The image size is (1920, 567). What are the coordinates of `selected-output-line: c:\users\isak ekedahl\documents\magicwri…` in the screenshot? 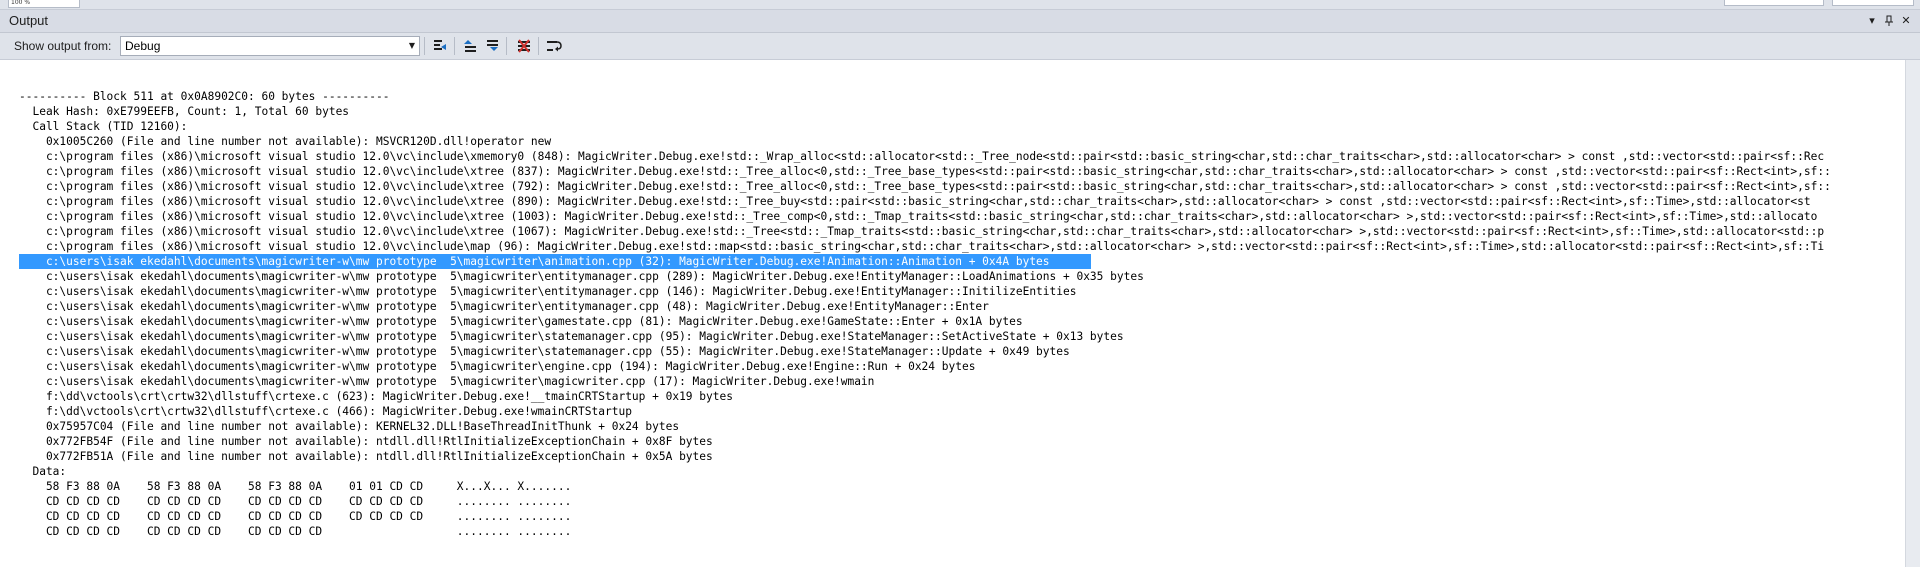 It's located at (925, 261).